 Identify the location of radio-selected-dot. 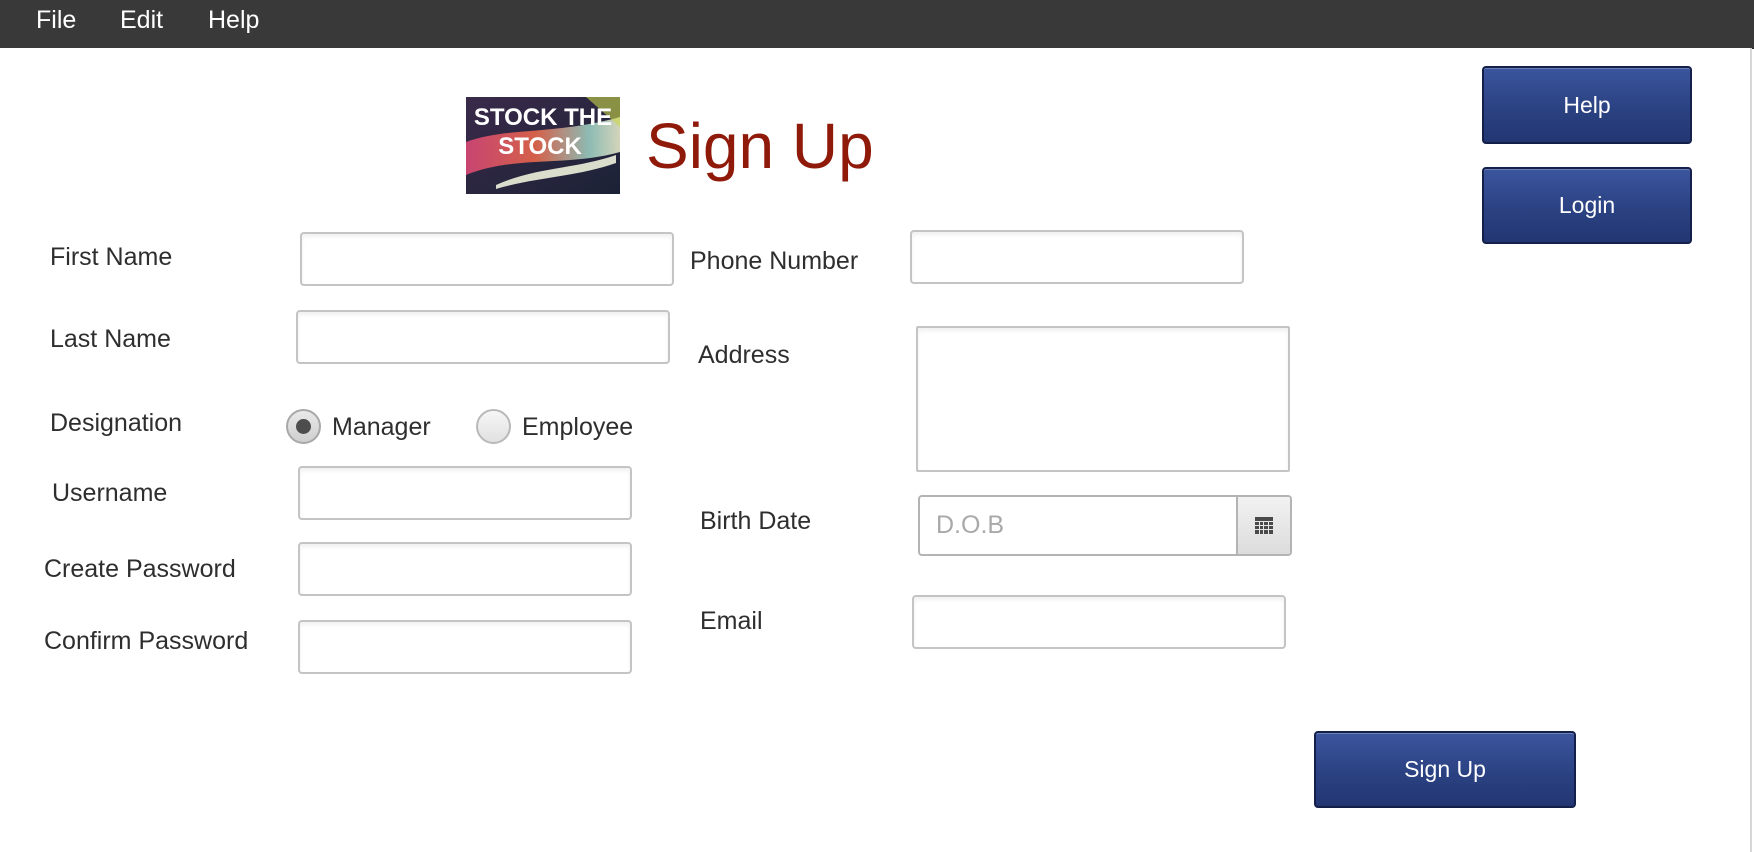
(303, 426).